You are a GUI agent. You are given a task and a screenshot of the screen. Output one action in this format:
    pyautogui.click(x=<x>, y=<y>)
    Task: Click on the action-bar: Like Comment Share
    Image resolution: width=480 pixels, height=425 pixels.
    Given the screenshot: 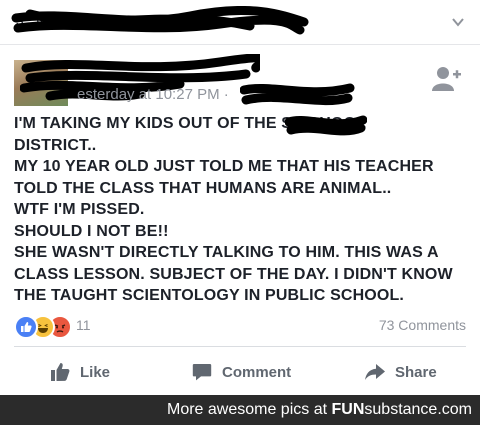 What is the action you would take?
    pyautogui.click(x=240, y=372)
    